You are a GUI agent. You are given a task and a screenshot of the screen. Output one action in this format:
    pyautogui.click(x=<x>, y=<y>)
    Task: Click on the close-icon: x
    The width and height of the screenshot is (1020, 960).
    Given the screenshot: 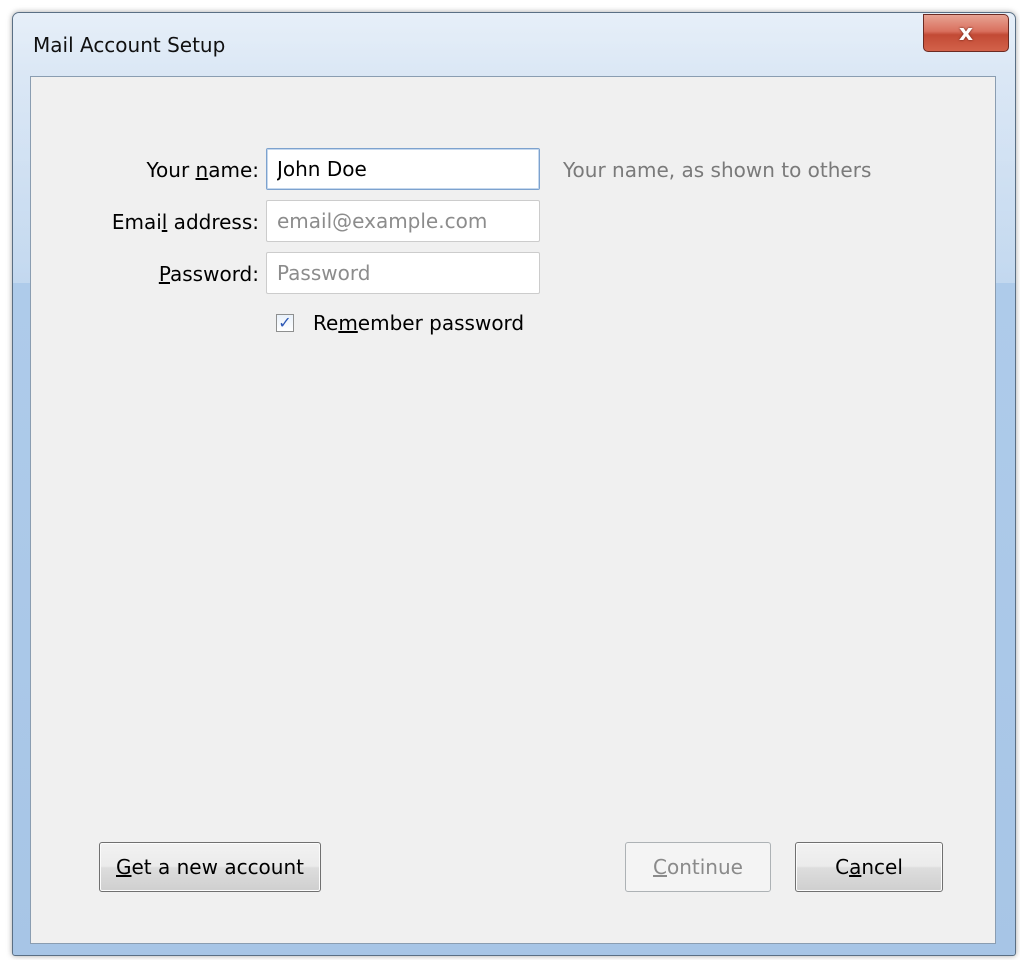 What is the action you would take?
    pyautogui.click(x=966, y=33)
    